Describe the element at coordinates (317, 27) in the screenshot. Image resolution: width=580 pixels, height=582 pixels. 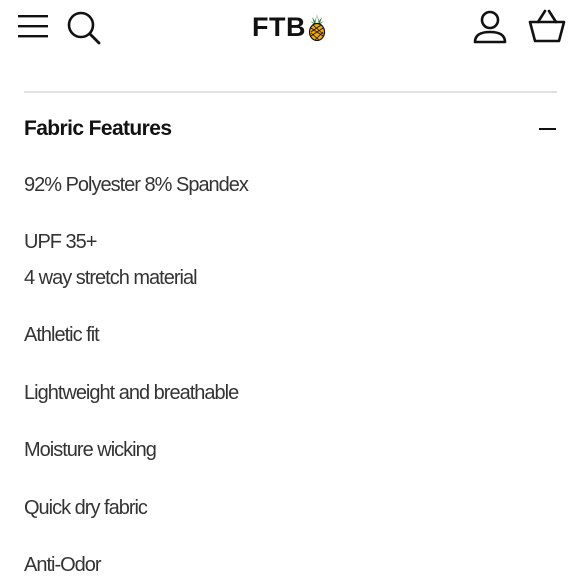
I see `pineapple-icon` at that location.